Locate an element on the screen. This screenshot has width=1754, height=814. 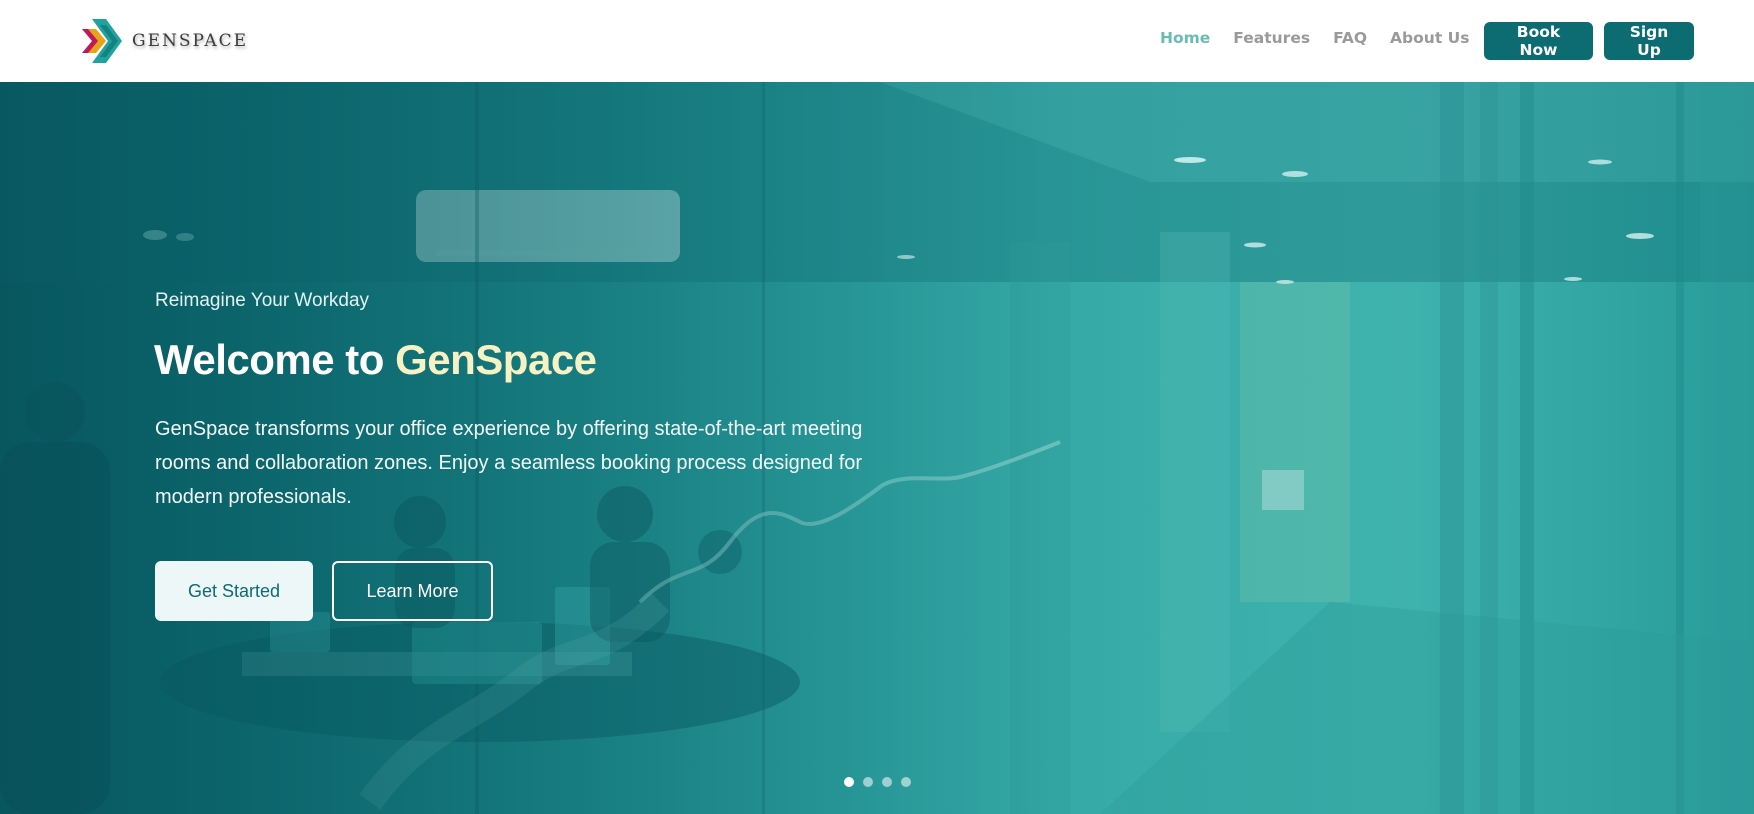
brand-name: GENSPACE is located at coordinates (190, 41).